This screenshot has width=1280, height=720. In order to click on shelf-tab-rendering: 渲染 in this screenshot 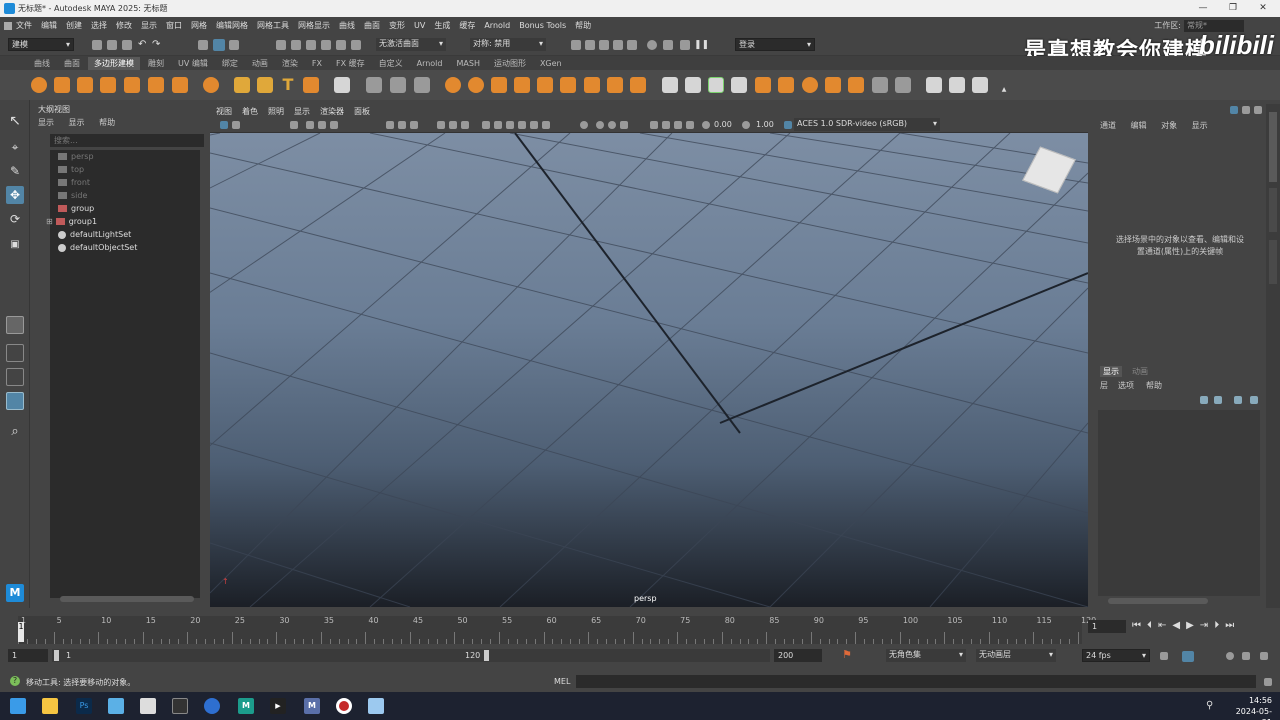, I will do `click(290, 63)`.